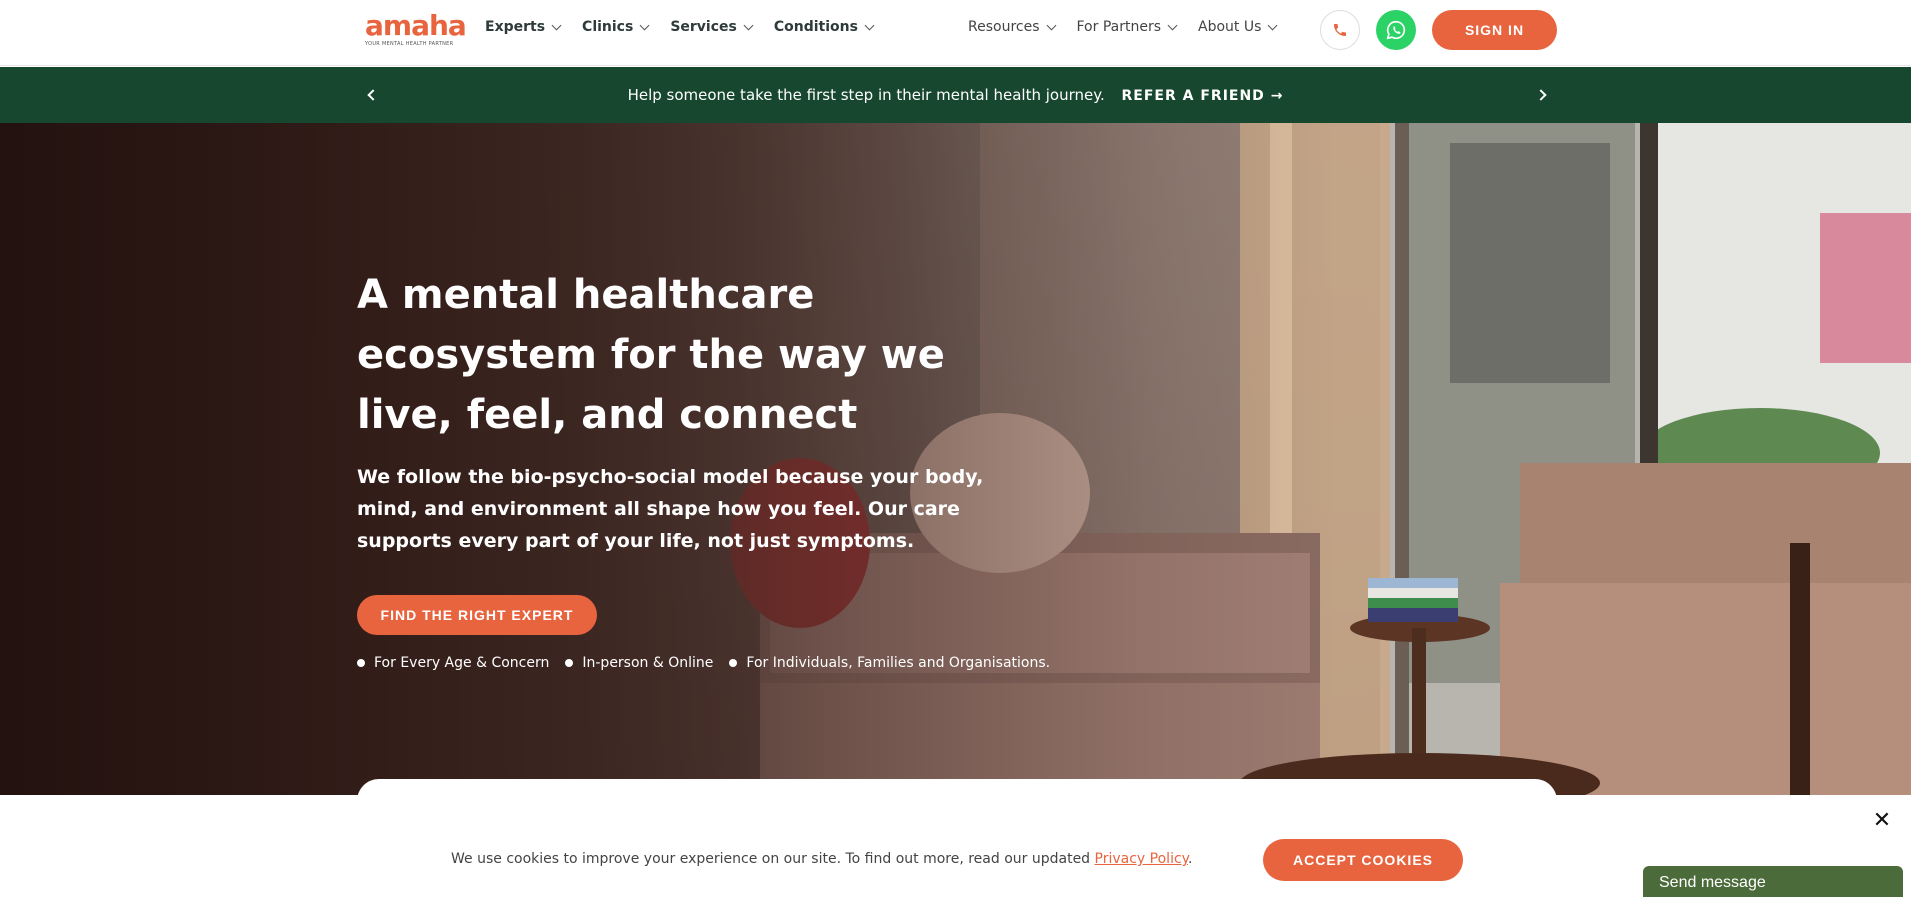  Describe the element at coordinates (515, 27) in the screenshot. I see `nav-experts-label: Experts` at that location.